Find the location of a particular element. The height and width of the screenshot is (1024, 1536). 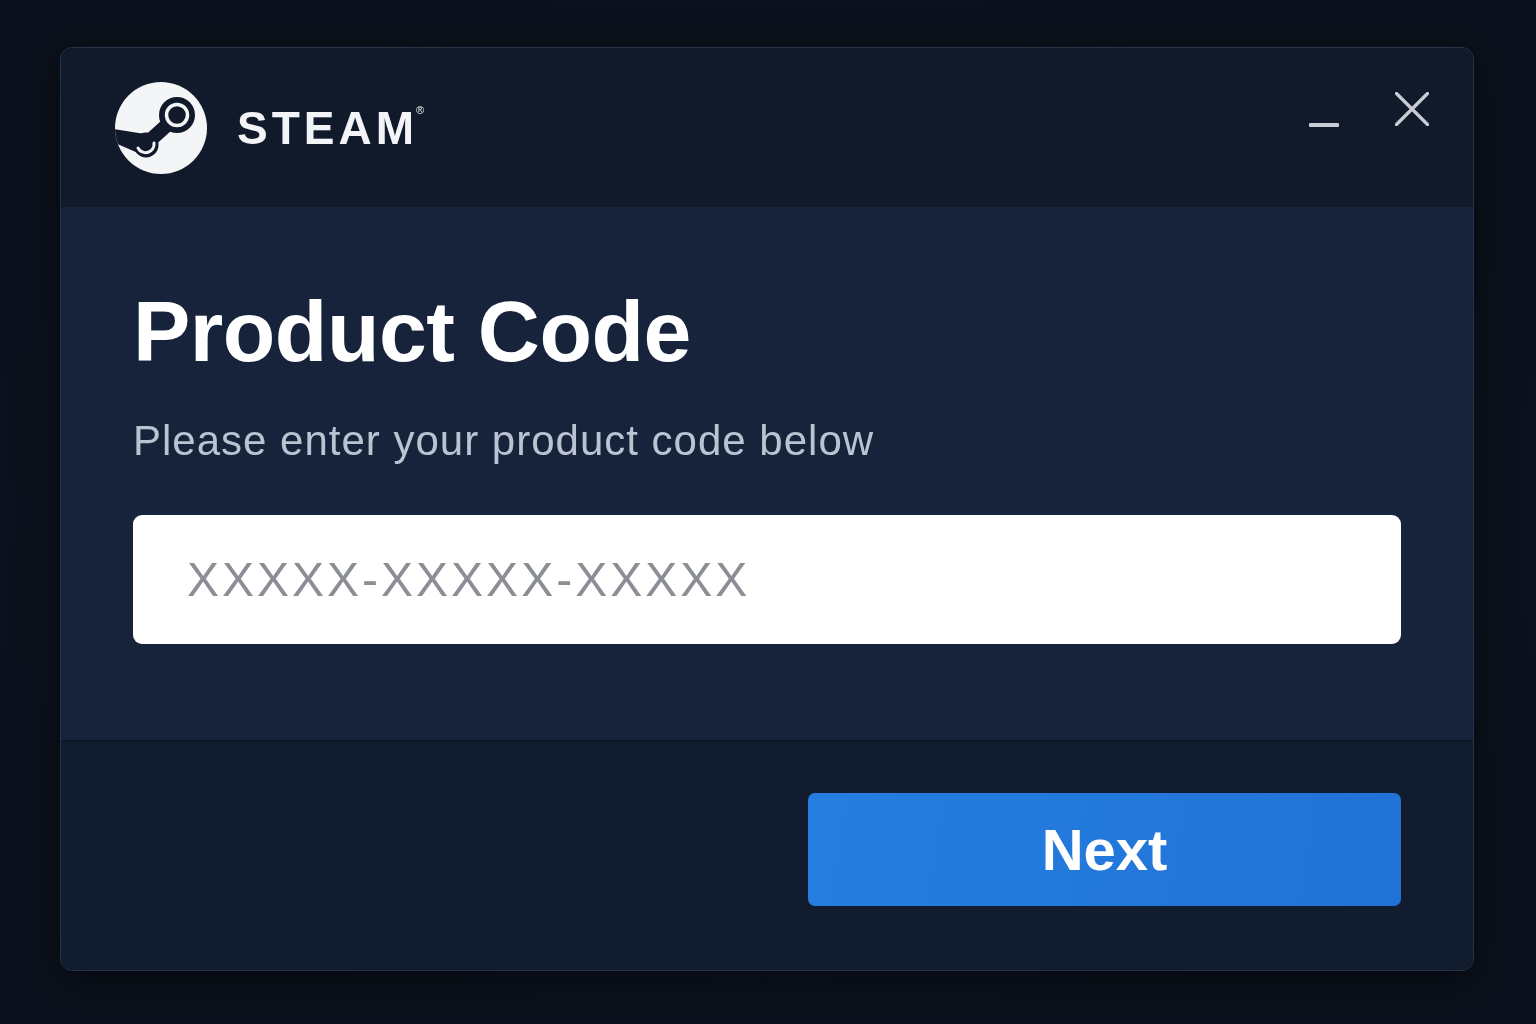

close-icon is located at coordinates (1412, 109).